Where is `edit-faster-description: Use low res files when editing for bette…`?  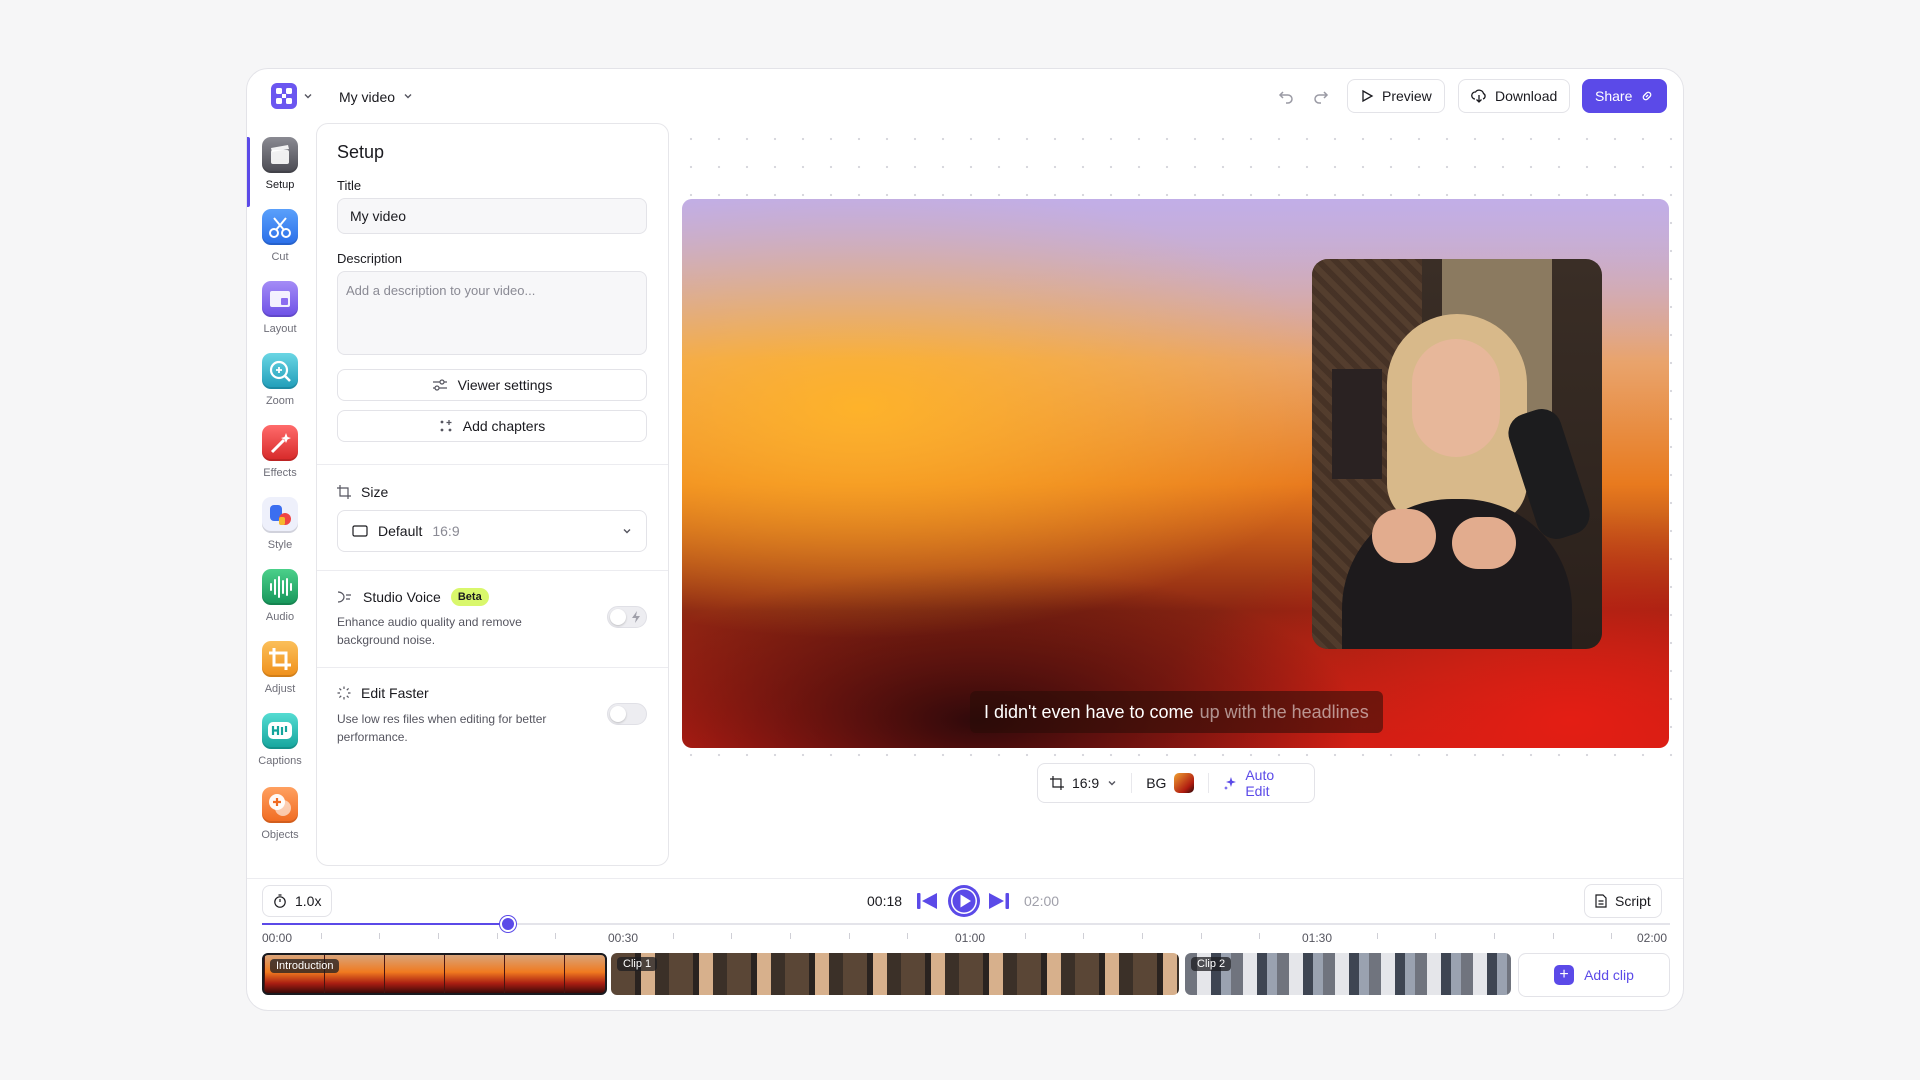 edit-faster-description: Use low res files when editing for bette… is located at coordinates (442, 728).